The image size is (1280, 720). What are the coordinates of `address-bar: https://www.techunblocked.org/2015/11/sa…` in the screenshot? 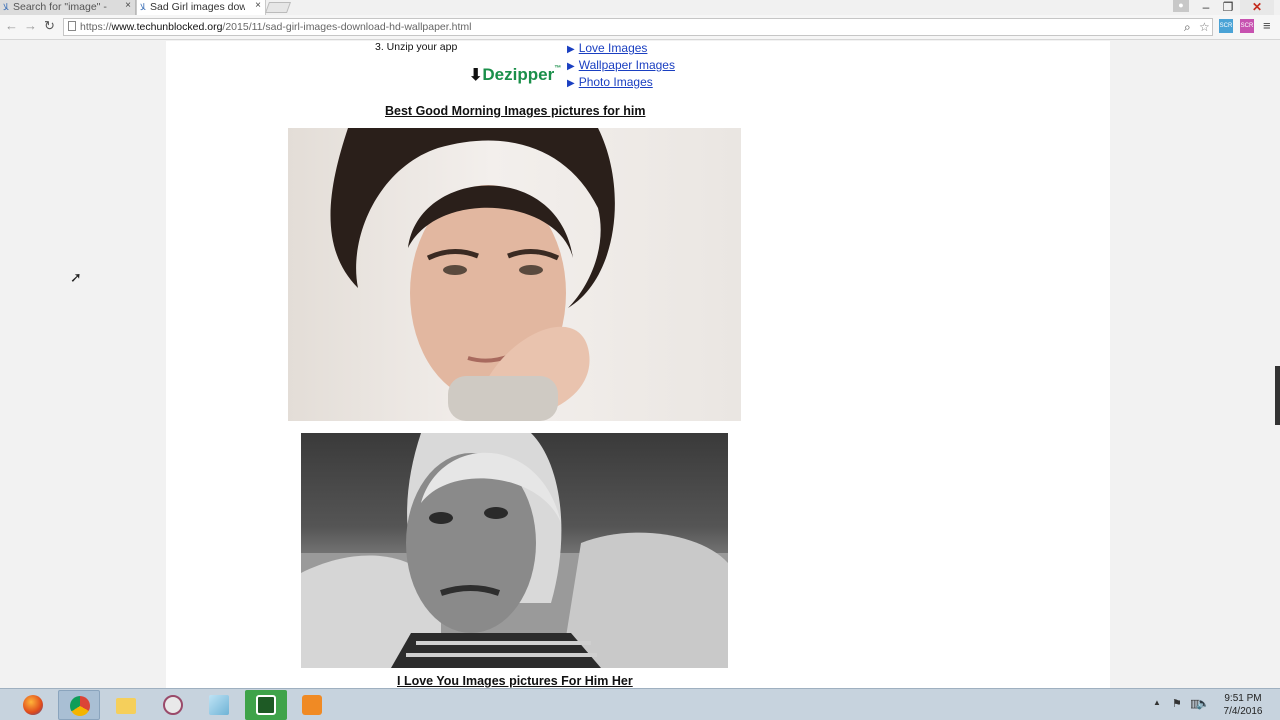 It's located at (638, 27).